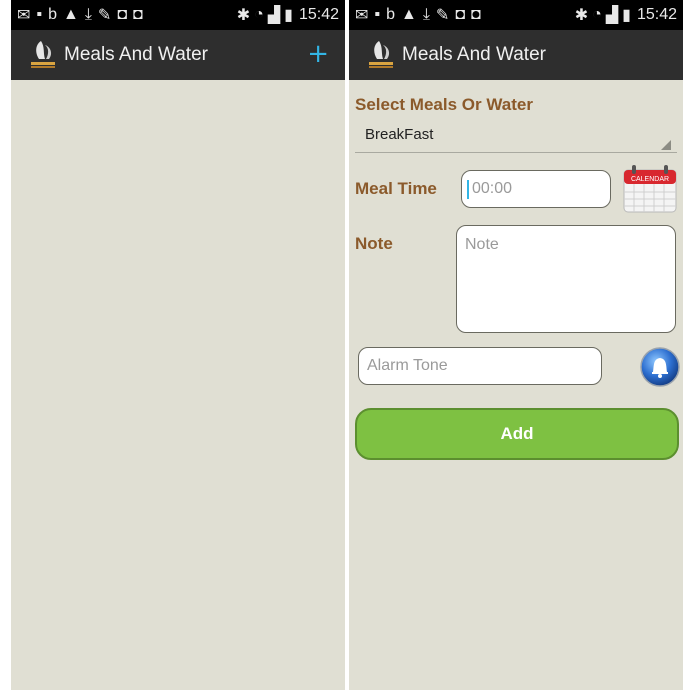  Describe the element at coordinates (468, 189) in the screenshot. I see `text-cursor` at that location.